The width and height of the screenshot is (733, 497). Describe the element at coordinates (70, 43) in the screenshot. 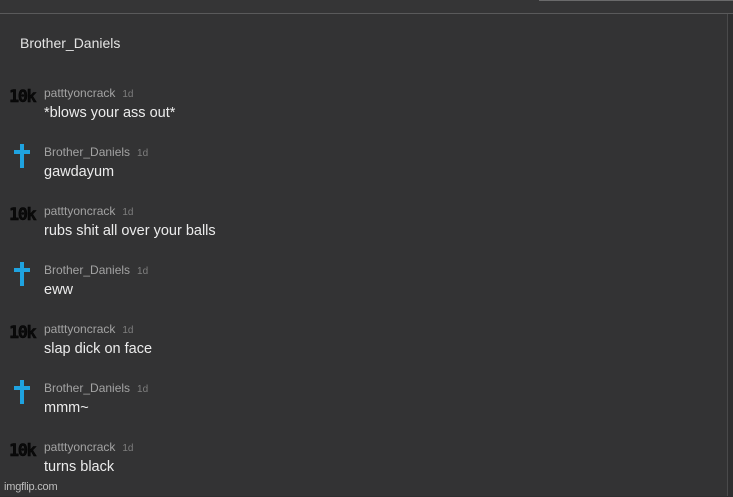

I see `thread-title: Brother_Daniels` at that location.